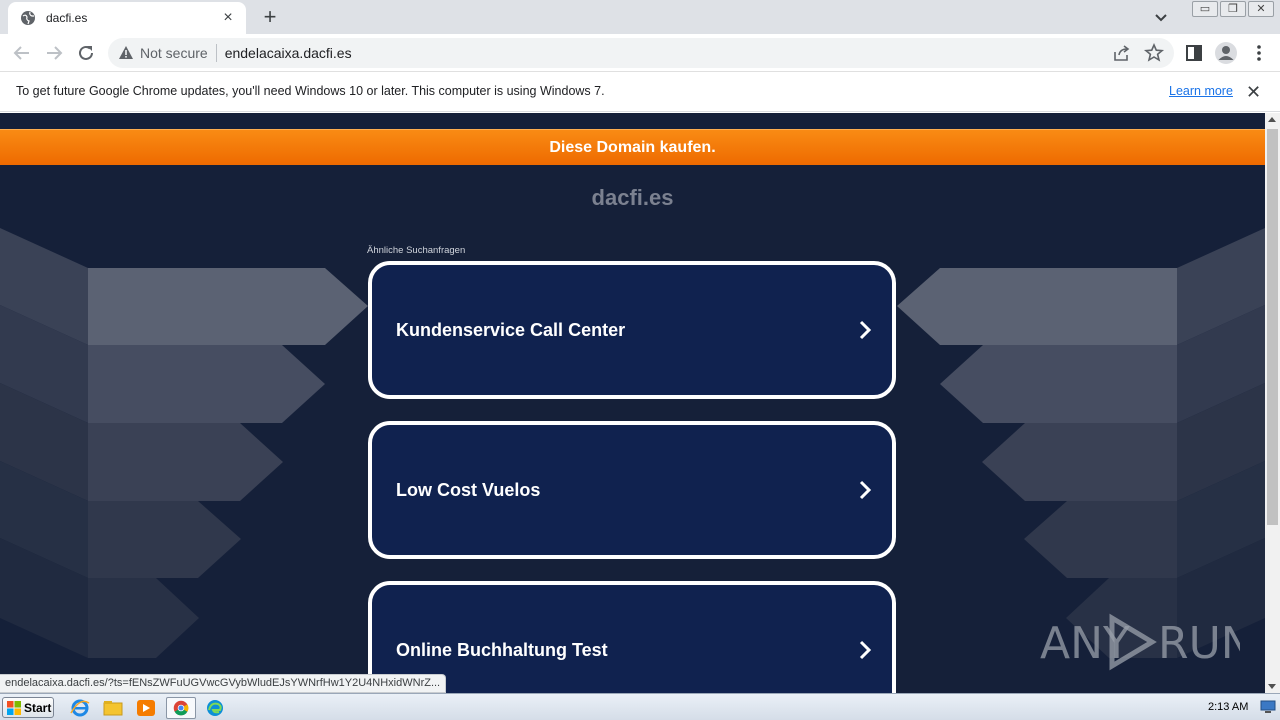 This screenshot has width=1280, height=720. I want to click on url-text: endelacaixa.dacfi.es, so click(667, 53).